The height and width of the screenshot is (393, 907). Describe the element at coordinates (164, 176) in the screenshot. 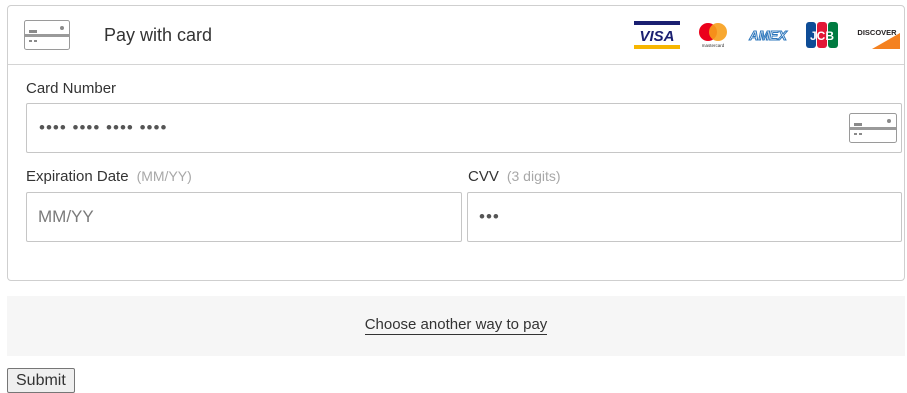

I see `expiration-date-hint: (MM/YY)` at that location.